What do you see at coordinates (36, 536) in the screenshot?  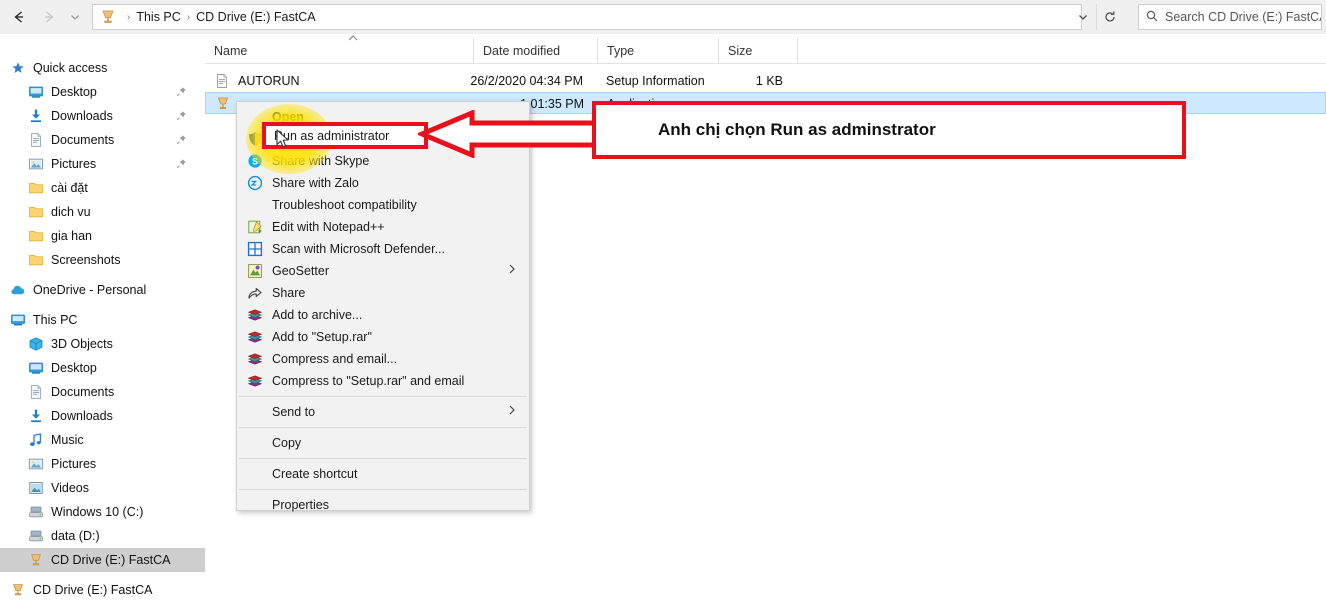 I see `hard-drive-icon` at bounding box center [36, 536].